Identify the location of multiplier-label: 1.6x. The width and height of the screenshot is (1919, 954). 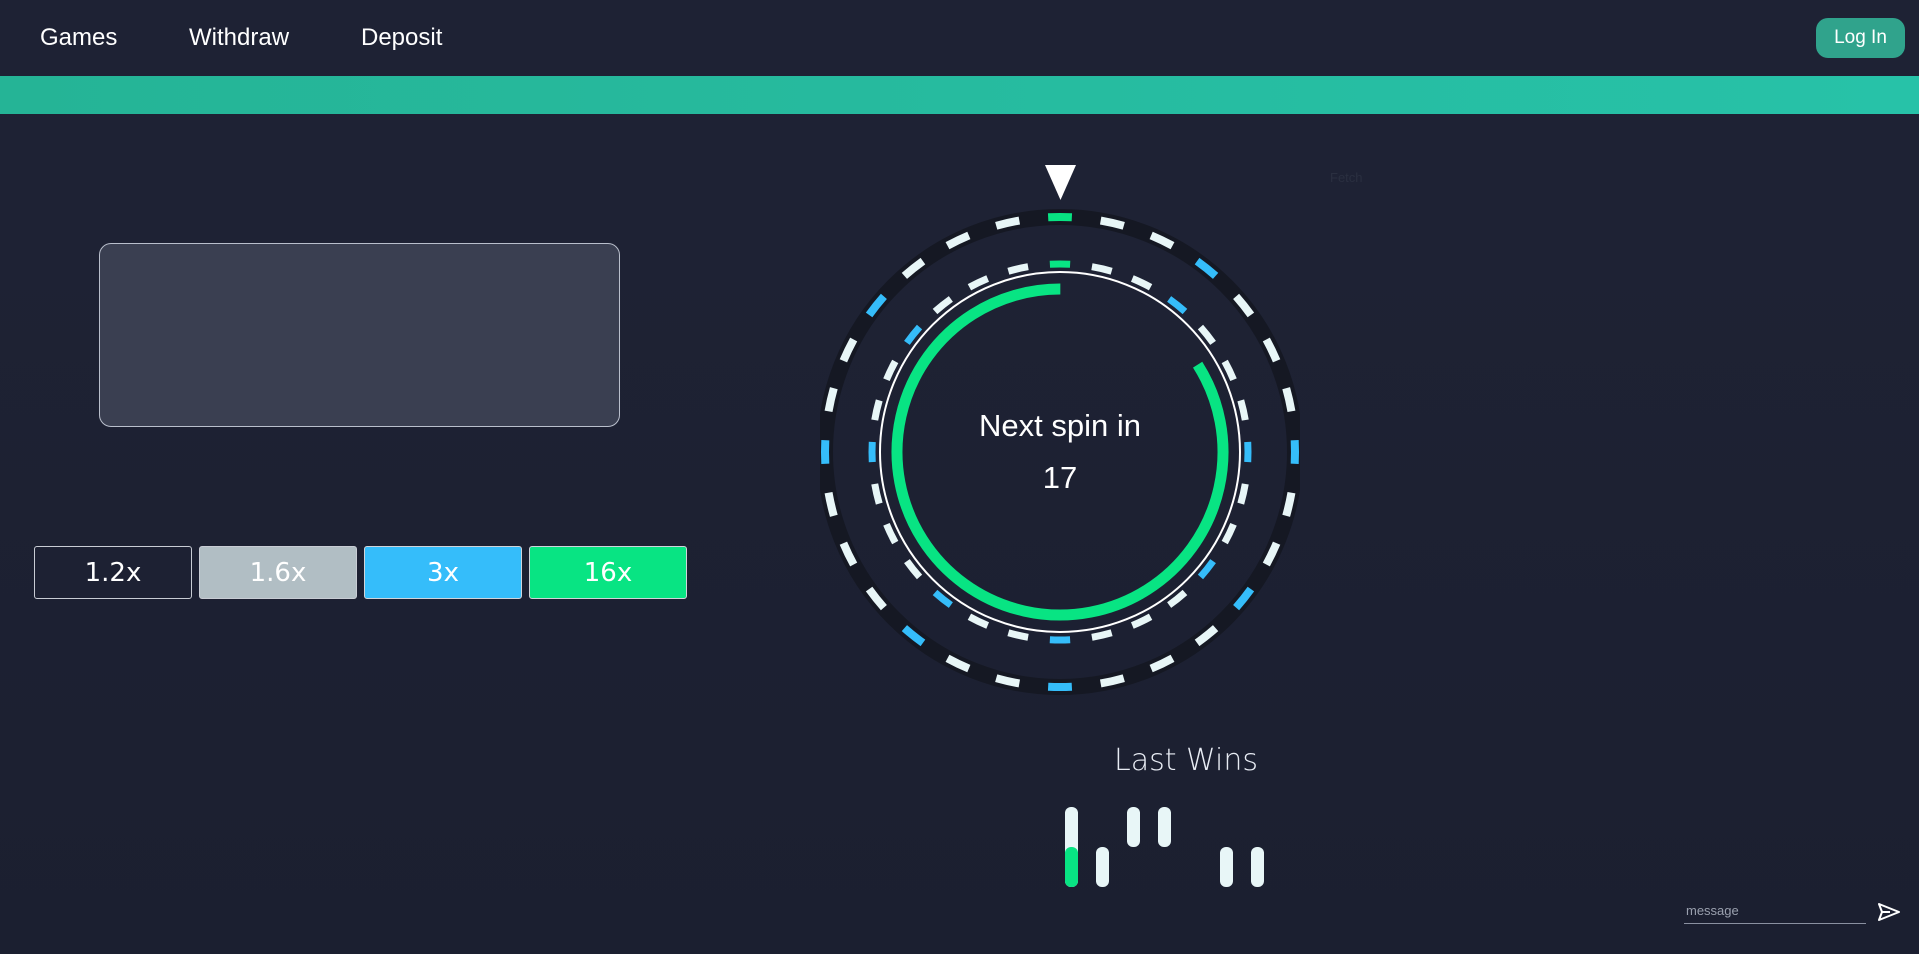
(278, 572).